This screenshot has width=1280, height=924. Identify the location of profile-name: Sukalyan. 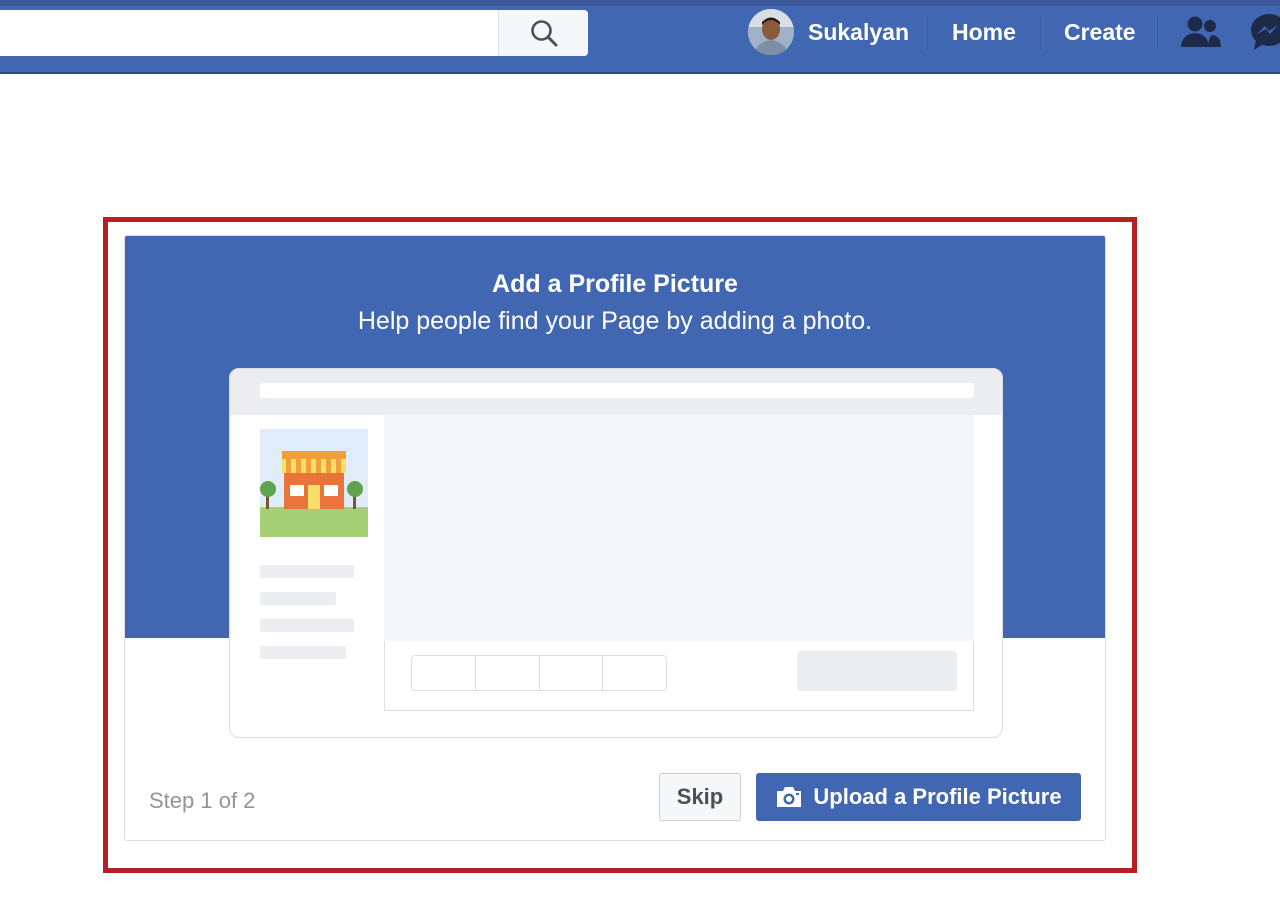
(858, 31).